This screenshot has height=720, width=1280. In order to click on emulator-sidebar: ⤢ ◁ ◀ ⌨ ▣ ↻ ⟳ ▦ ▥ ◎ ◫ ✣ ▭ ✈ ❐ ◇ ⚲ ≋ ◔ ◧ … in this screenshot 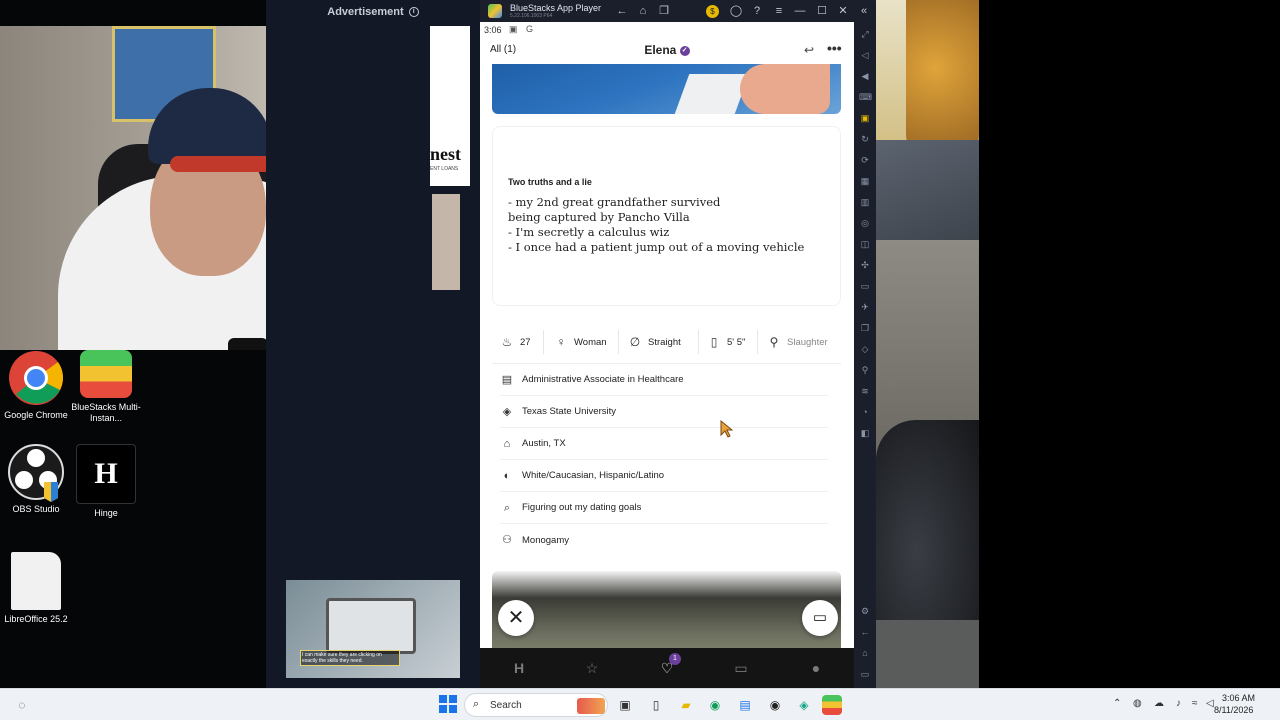, I will do `click(865, 355)`.